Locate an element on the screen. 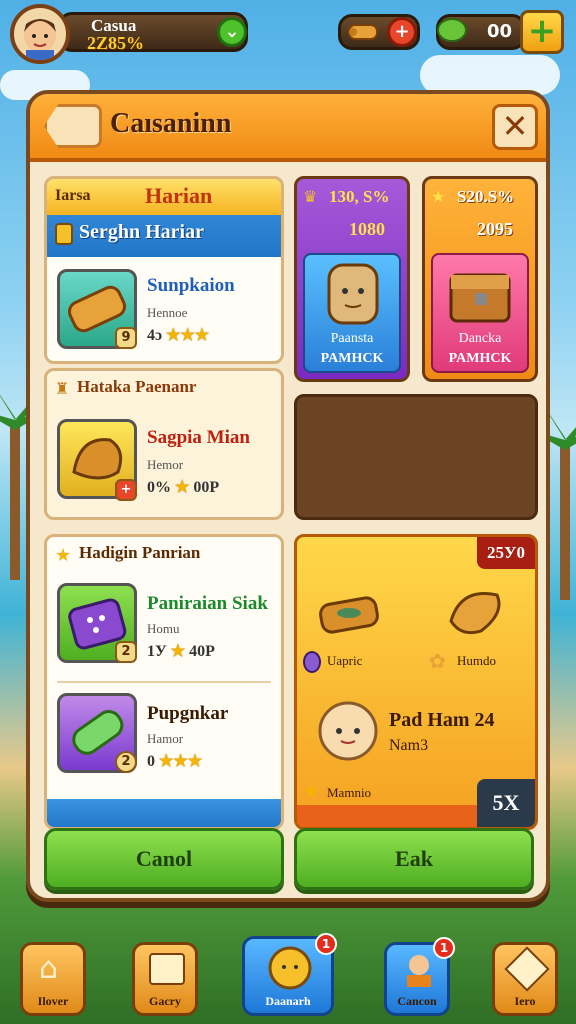 The image size is (576, 1024). plus-icon: + is located at coordinates (542, 31).